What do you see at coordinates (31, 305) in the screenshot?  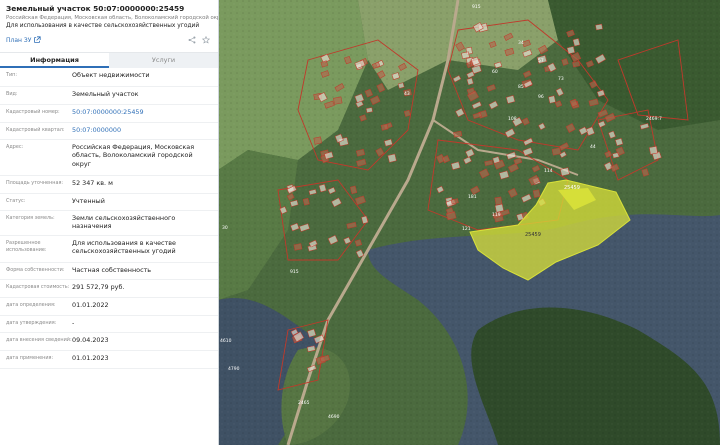 I see `row-label: дата определения:` at bounding box center [31, 305].